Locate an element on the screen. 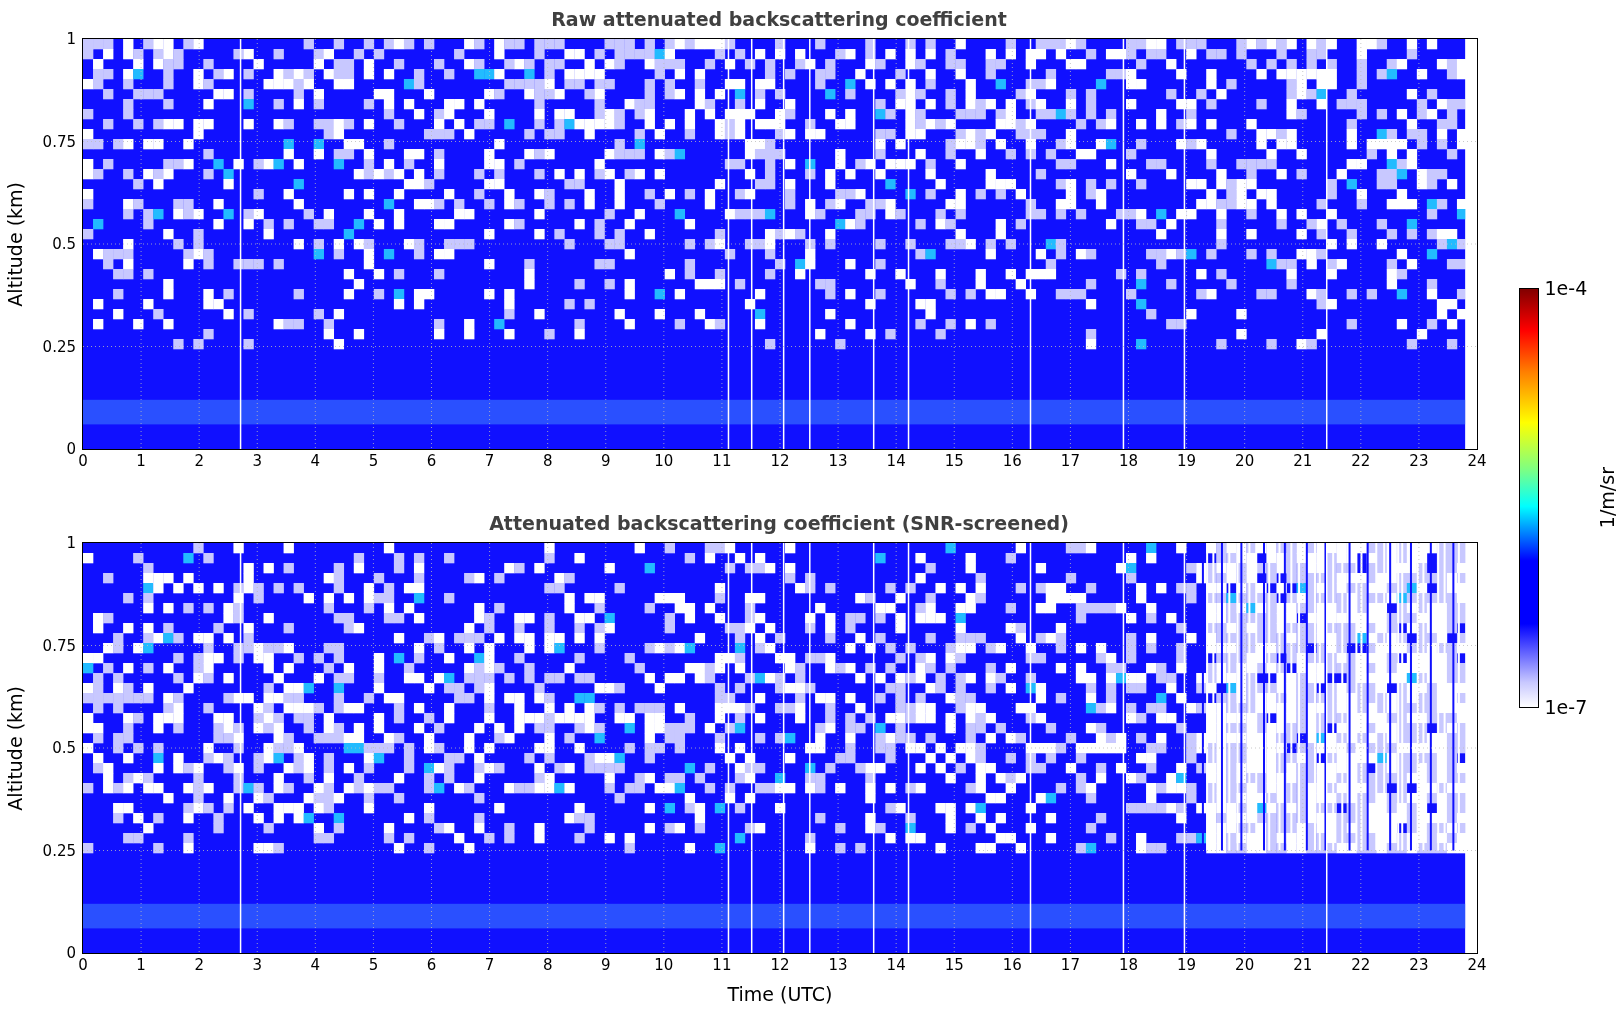  colorbar-unit-label: 1/m/sr is located at coordinates (1606, 498).